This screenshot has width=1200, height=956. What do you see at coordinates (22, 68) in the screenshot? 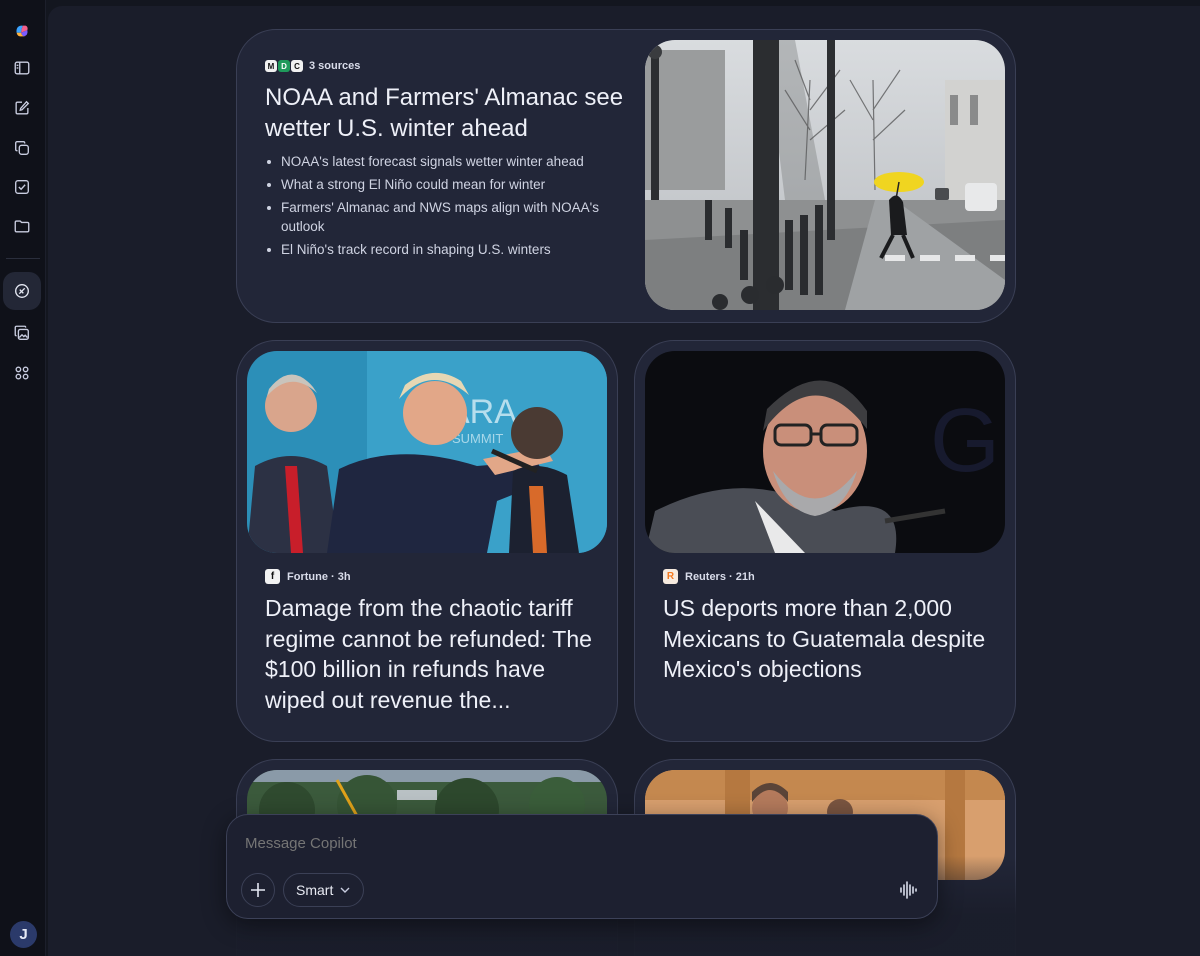
I see `sidebar-toggle-icon` at bounding box center [22, 68].